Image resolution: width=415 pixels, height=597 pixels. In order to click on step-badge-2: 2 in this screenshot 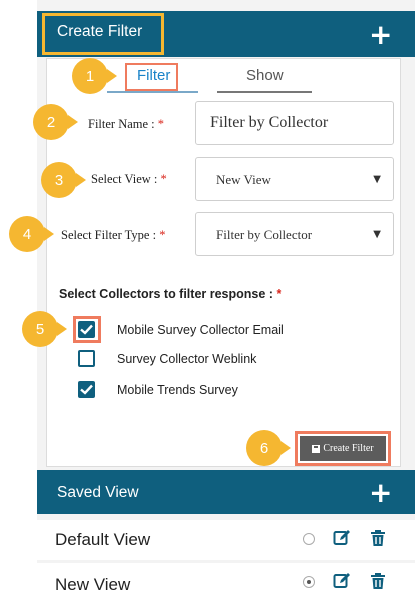, I will do `click(55, 122)`.